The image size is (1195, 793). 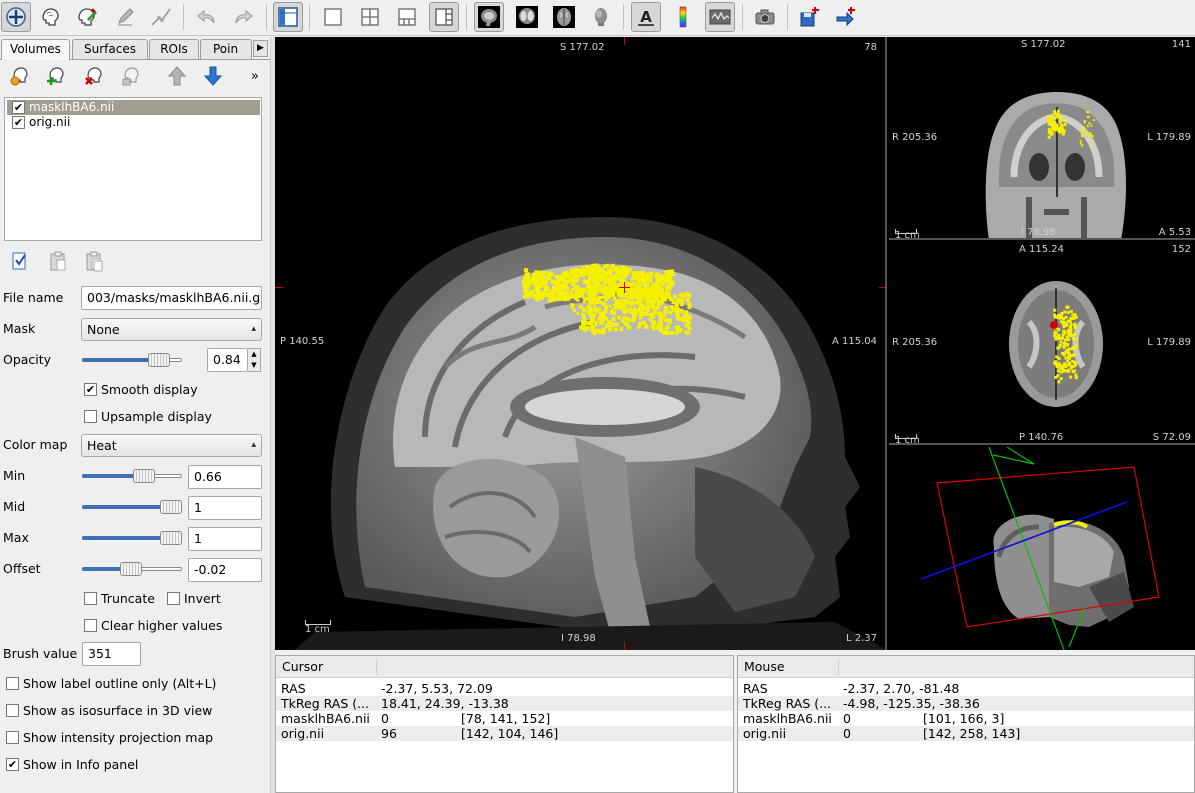 I want to click on roi-edit-tool-button, so click(x=125, y=17).